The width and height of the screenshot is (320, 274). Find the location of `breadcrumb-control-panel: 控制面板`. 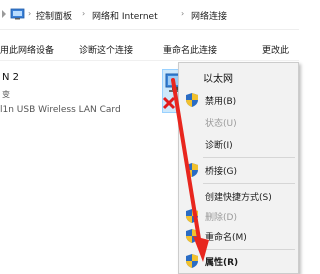

breadcrumb-control-panel: 控制面板 is located at coordinates (54, 15).